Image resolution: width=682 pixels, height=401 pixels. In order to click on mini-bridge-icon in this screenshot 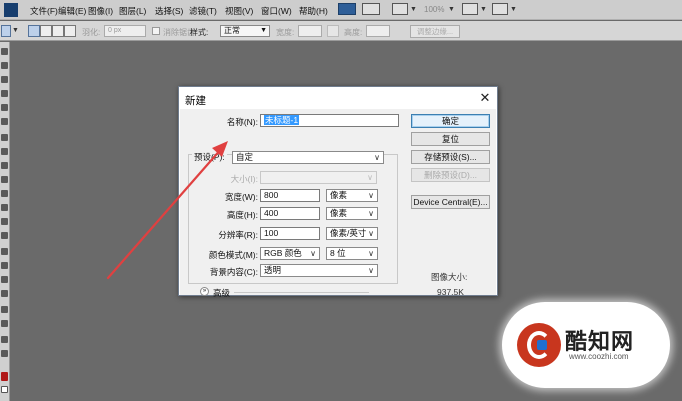, I will do `click(371, 9)`.